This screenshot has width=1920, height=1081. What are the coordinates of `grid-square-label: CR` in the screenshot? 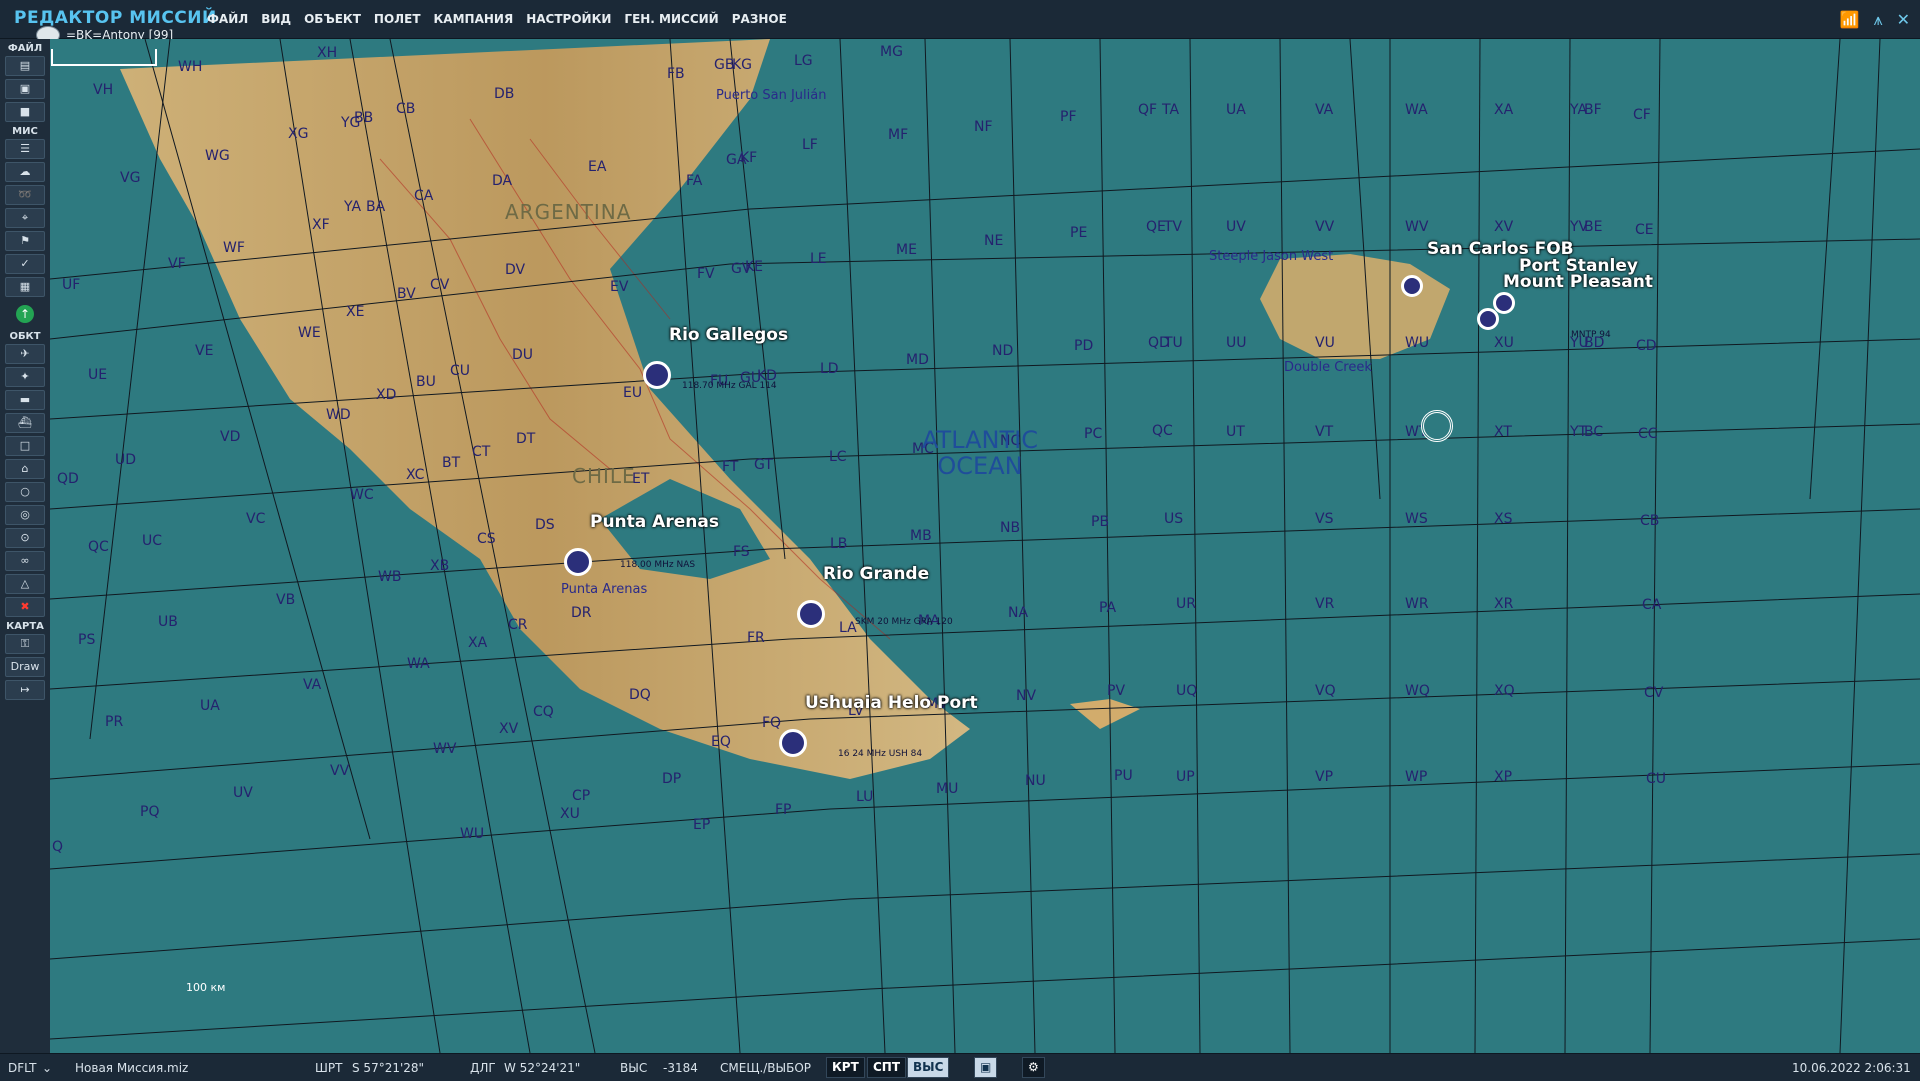 It's located at (518, 625).